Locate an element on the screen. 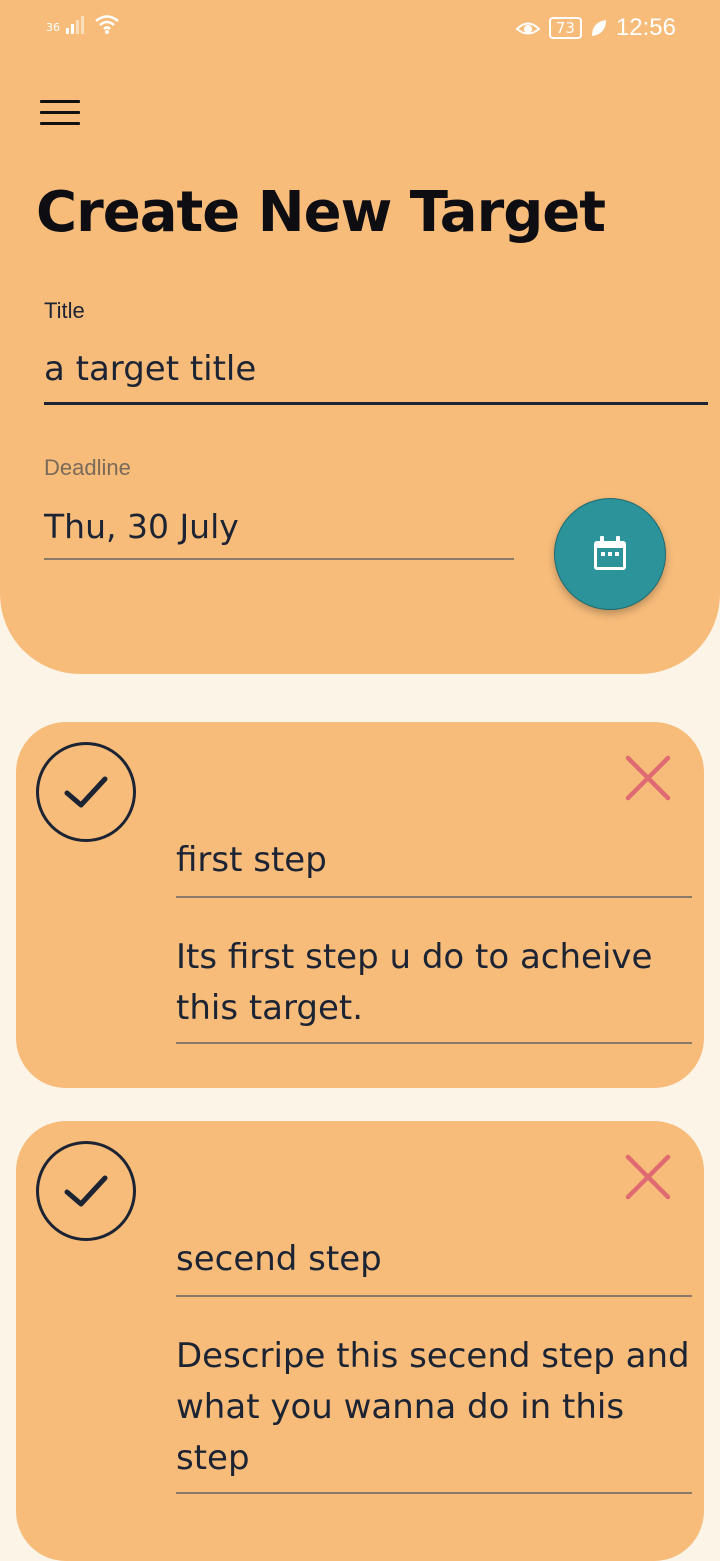  eye-comfort-icon is located at coordinates (528, 28).